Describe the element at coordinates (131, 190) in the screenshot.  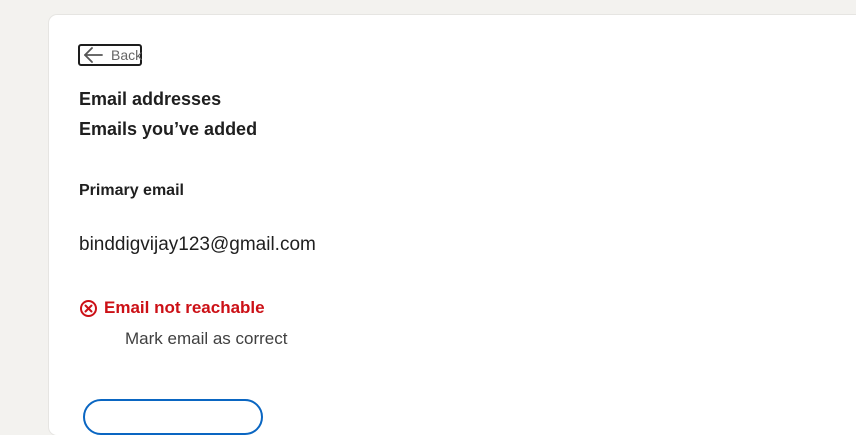
I see `primary-email-label: Primary email` at that location.